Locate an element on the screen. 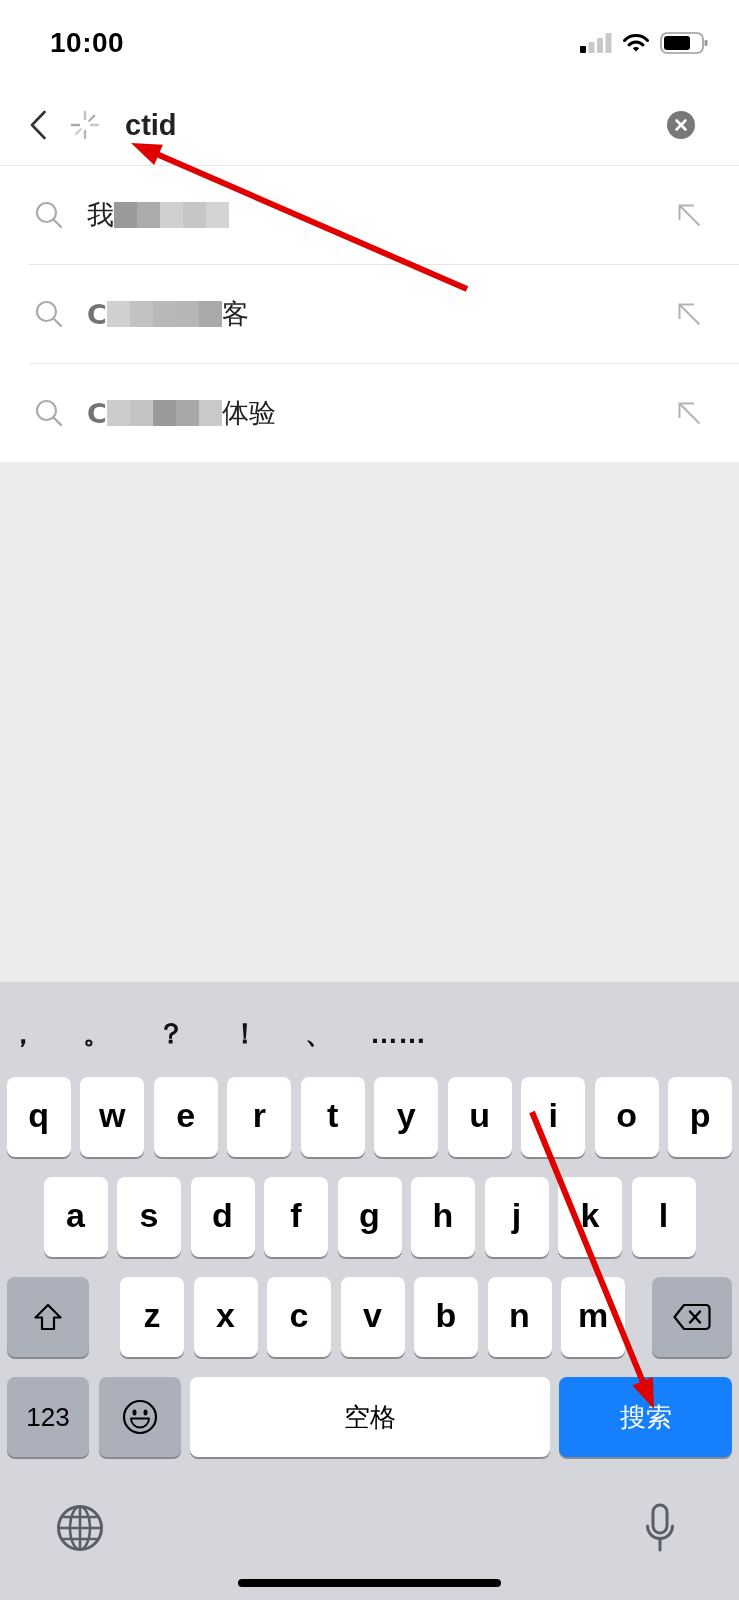 This screenshot has width=739, height=1600. letter-key: k is located at coordinates (590, 1217).